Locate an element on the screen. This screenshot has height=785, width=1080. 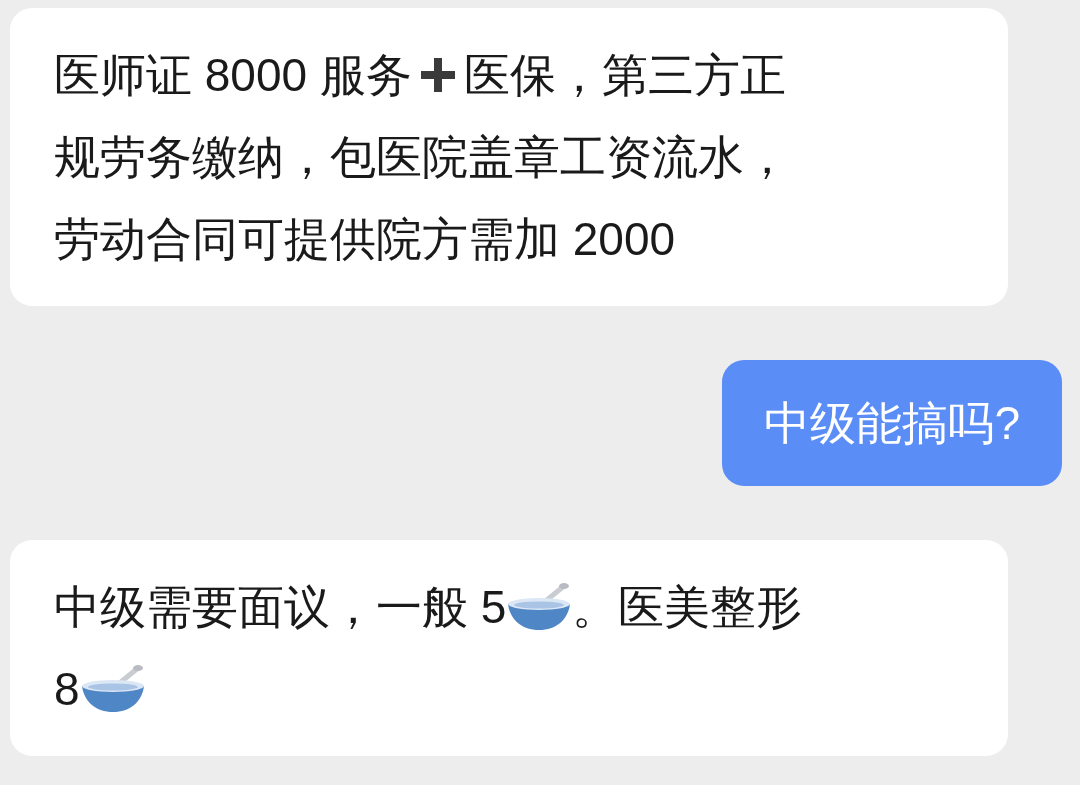
message-text: 规劳务缴纳，包医院盖章工资流水， is located at coordinates (422, 157).